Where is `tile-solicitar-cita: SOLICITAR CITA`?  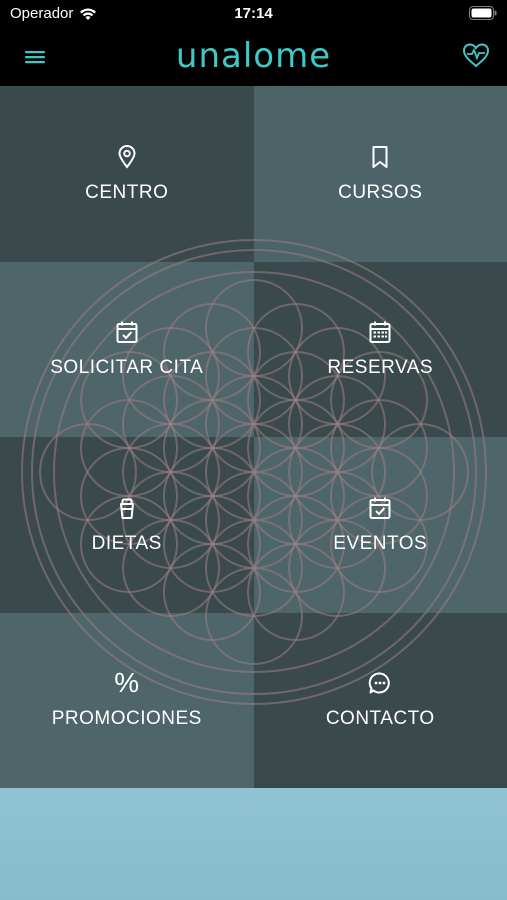
tile-solicitar-cita: SOLICITAR CITA is located at coordinates (127, 350).